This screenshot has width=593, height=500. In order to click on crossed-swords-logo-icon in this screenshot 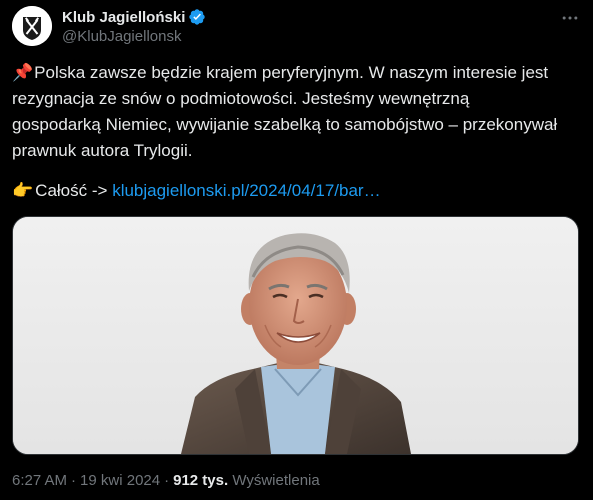, I will do `click(32, 26)`.